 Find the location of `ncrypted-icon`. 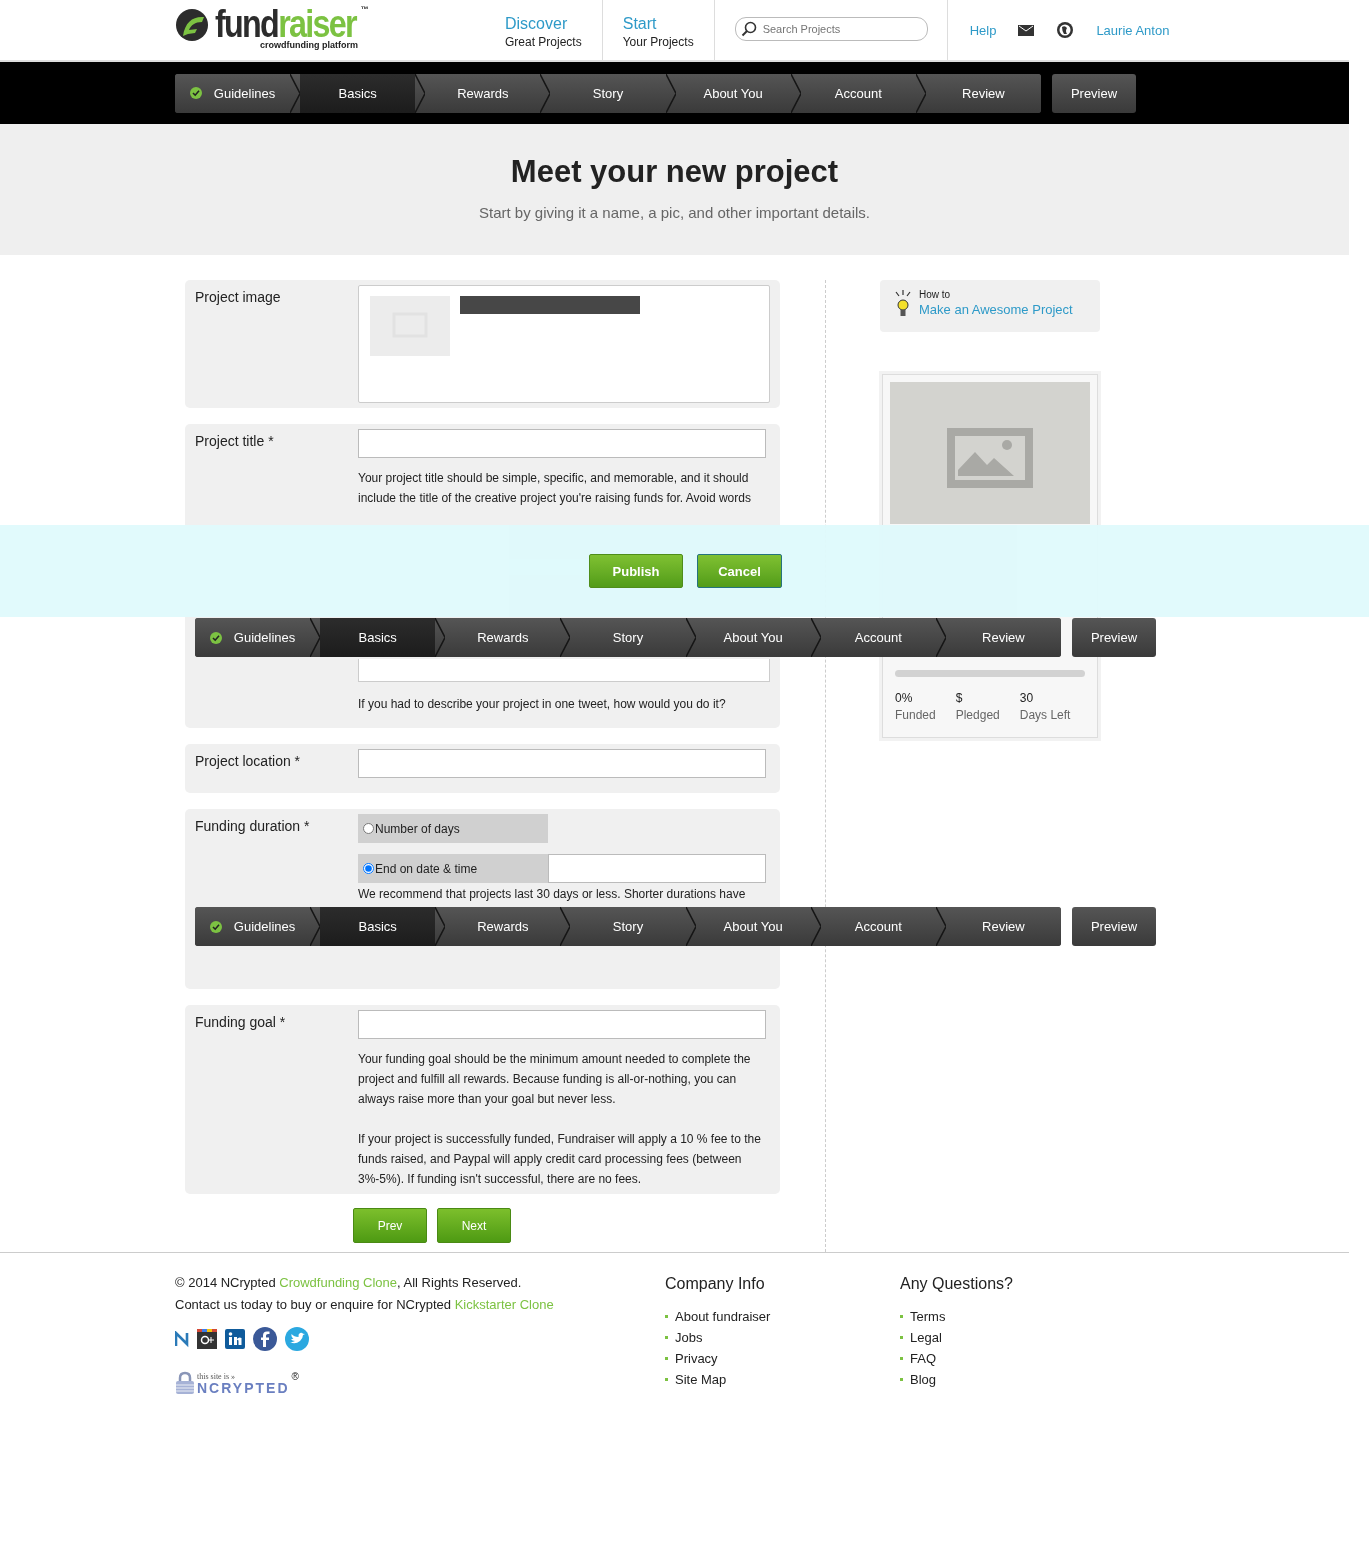

ncrypted-icon is located at coordinates (182, 1339).